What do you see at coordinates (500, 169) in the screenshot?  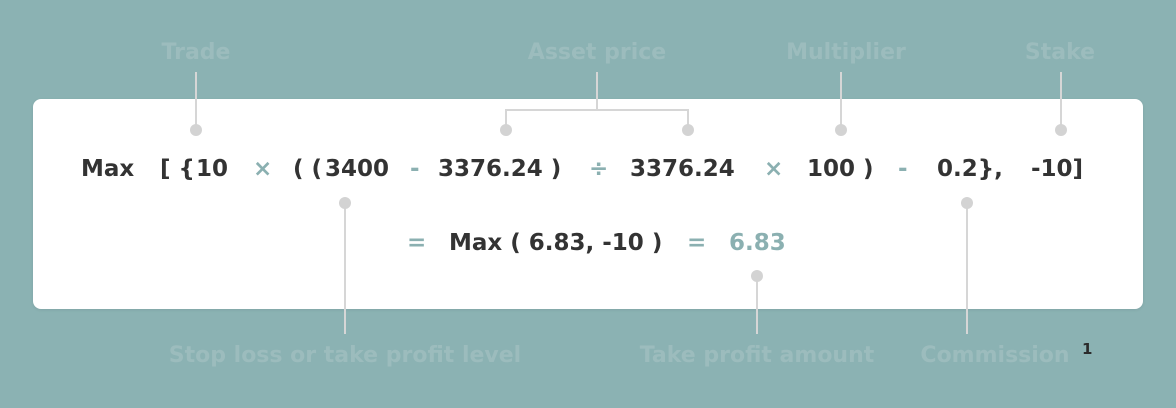 I see `entry-price-value-1: 3376.24 )` at bounding box center [500, 169].